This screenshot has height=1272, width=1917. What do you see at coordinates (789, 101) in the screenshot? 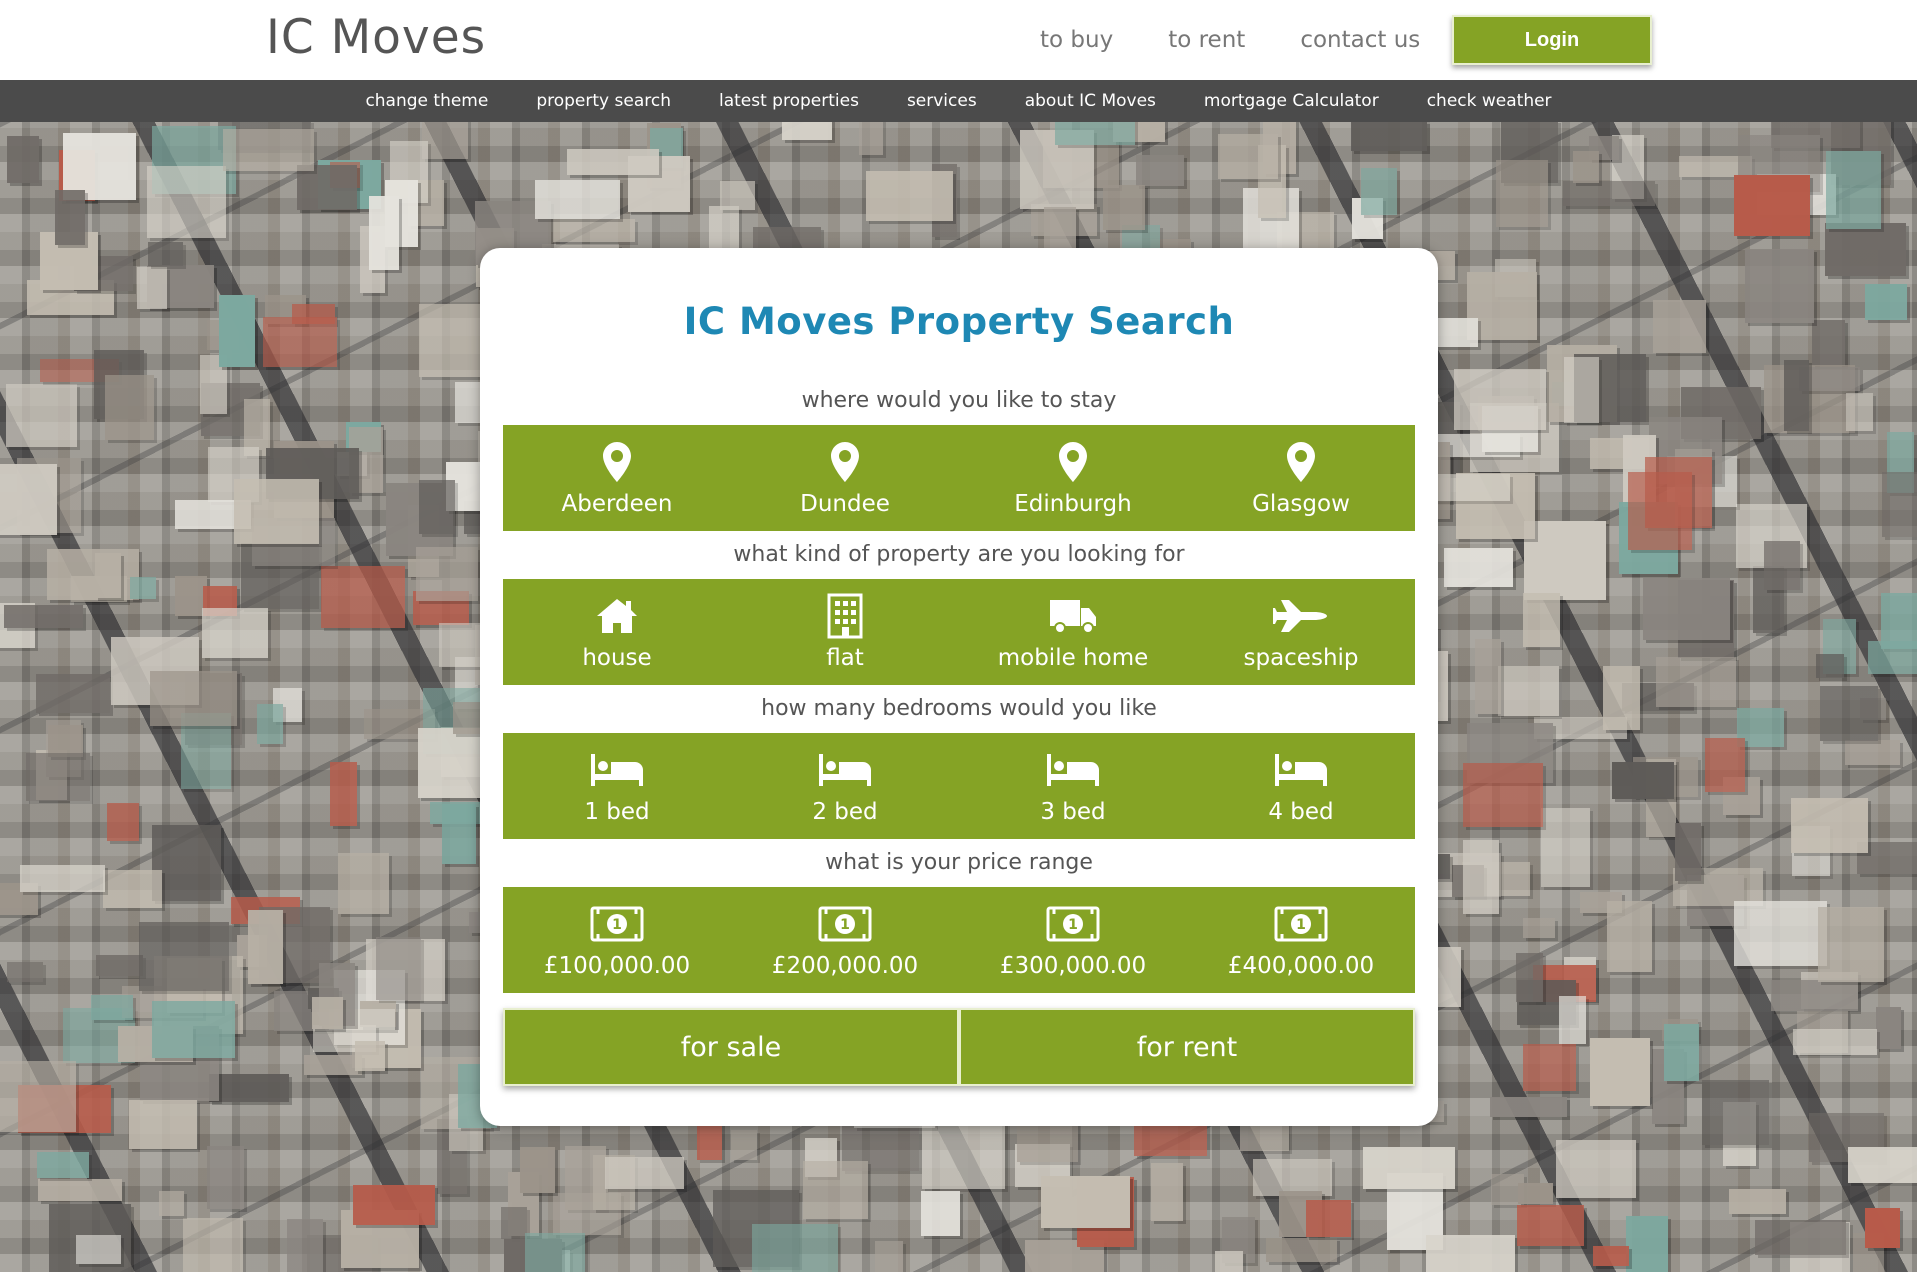
I see `menu-latest-properties: latest properties` at bounding box center [789, 101].